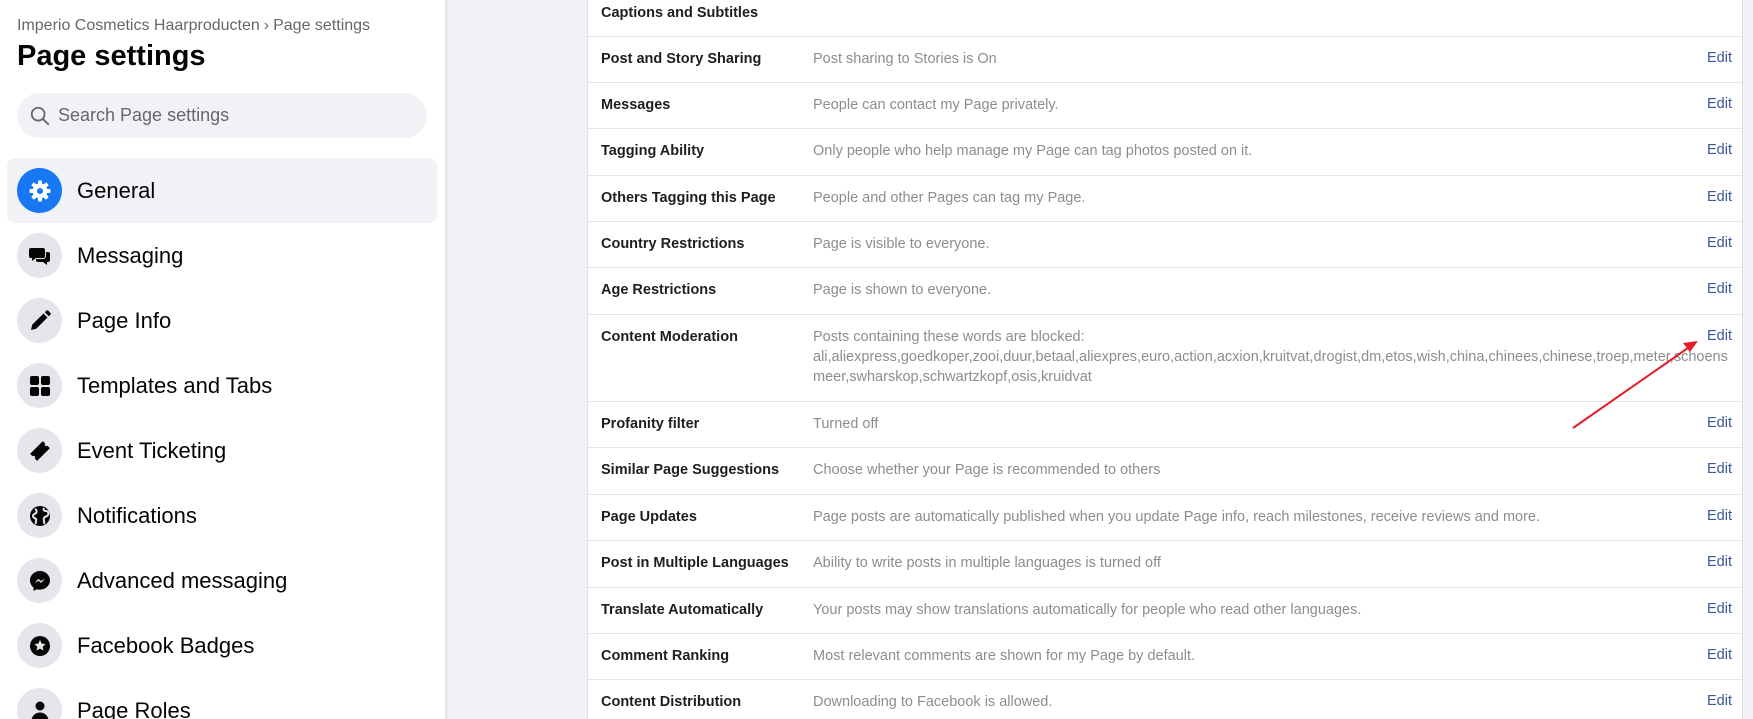 This screenshot has height=719, width=1753. Describe the element at coordinates (39, 190) in the screenshot. I see `gear-icon` at that location.